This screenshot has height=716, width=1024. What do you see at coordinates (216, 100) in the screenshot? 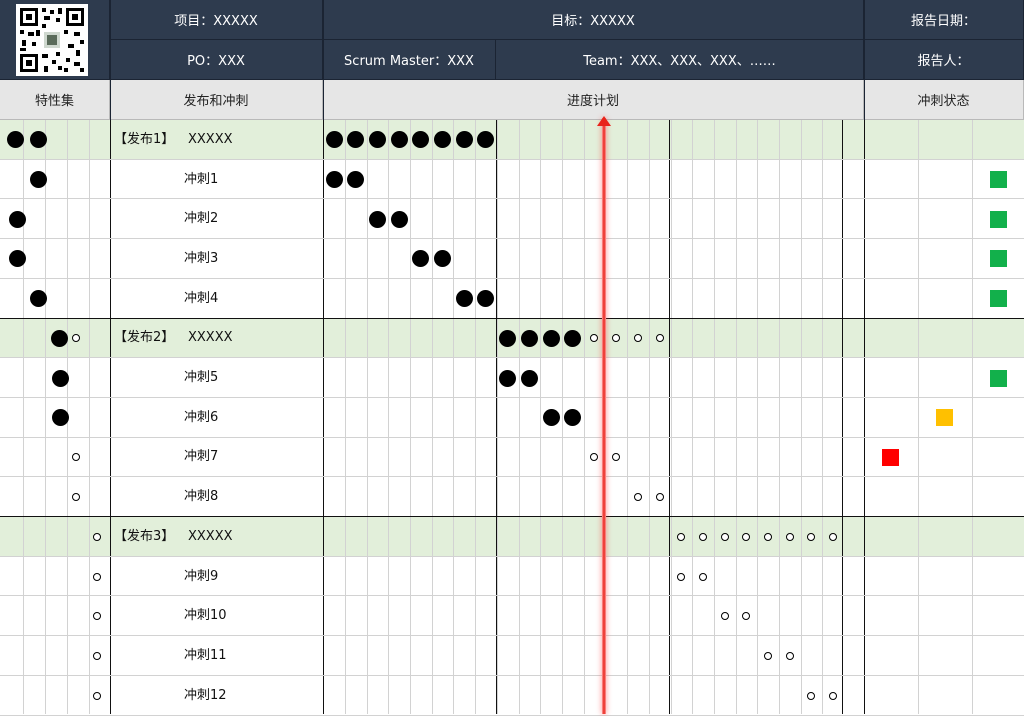
I see `column-header-release-sprint: 发布和冲刺` at bounding box center [216, 100].